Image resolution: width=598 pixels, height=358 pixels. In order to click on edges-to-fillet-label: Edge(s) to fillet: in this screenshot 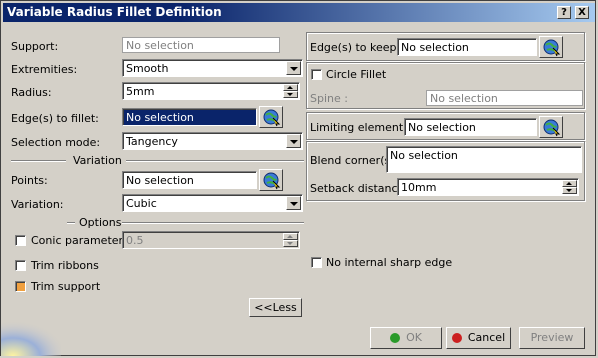, I will do `click(55, 118)`.